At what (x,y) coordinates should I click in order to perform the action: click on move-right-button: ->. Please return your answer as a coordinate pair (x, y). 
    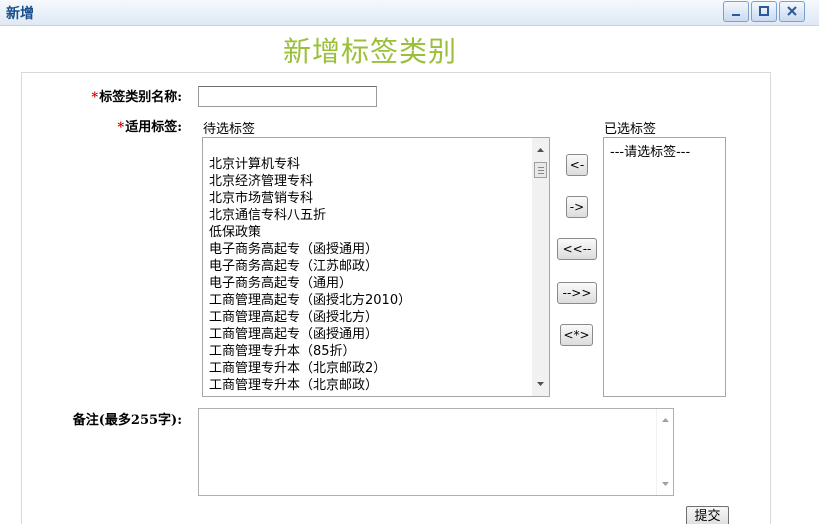
    Looking at the image, I should click on (577, 207).